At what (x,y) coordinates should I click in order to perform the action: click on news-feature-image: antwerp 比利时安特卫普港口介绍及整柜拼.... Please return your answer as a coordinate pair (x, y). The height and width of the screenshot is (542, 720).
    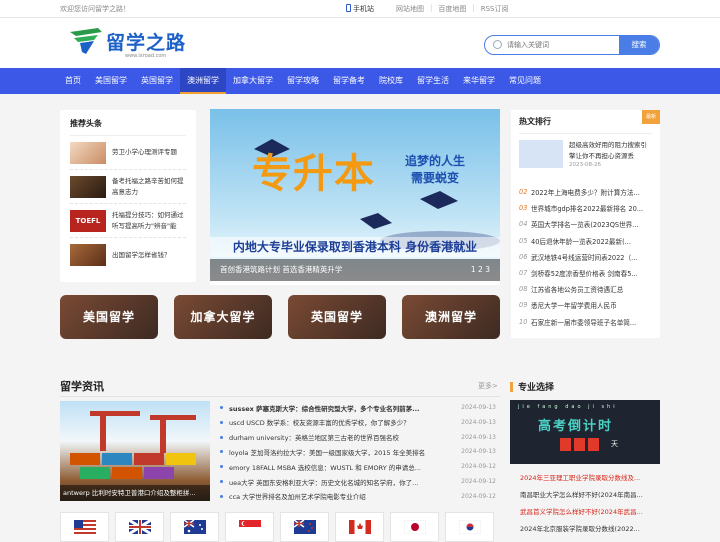
    Looking at the image, I should click on (135, 451).